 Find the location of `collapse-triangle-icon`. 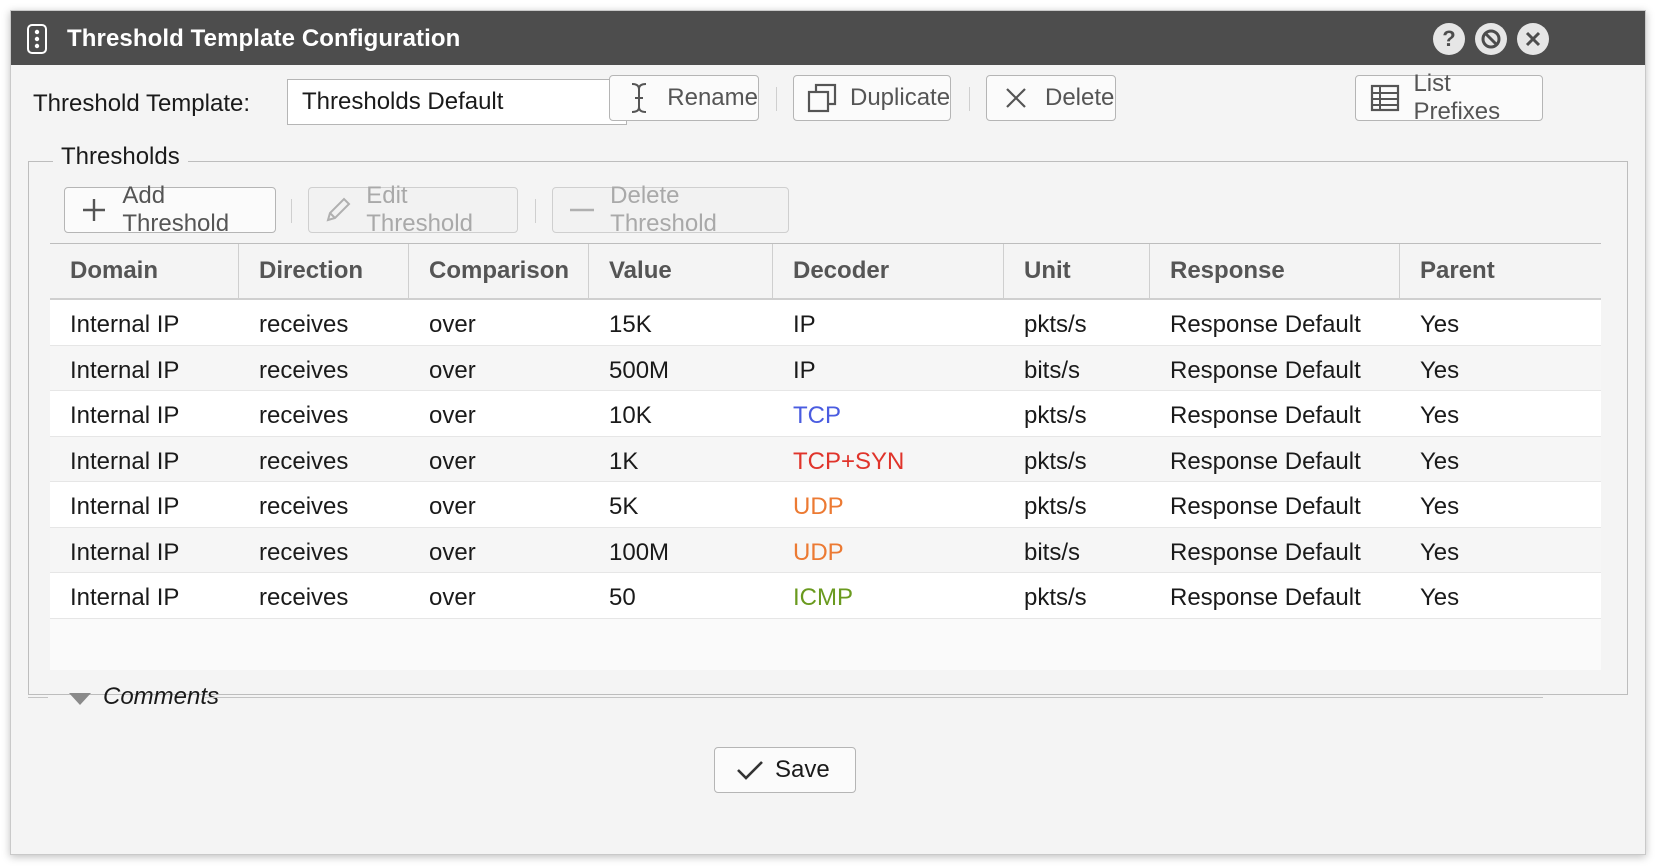

collapse-triangle-icon is located at coordinates (80, 699).